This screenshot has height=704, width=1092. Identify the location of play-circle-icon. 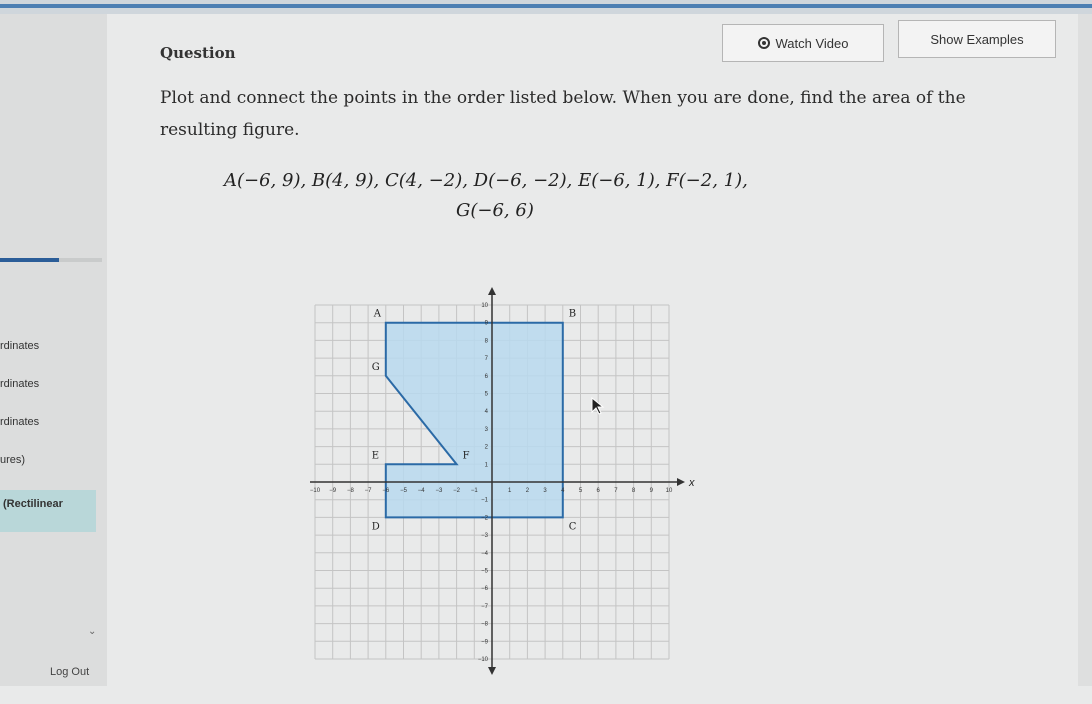
(763, 43).